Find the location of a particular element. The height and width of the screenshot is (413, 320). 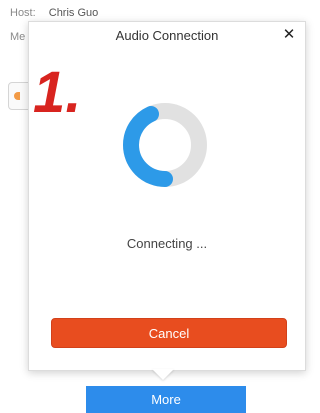

dialog-pointer-arrow is located at coordinates (163, 374).